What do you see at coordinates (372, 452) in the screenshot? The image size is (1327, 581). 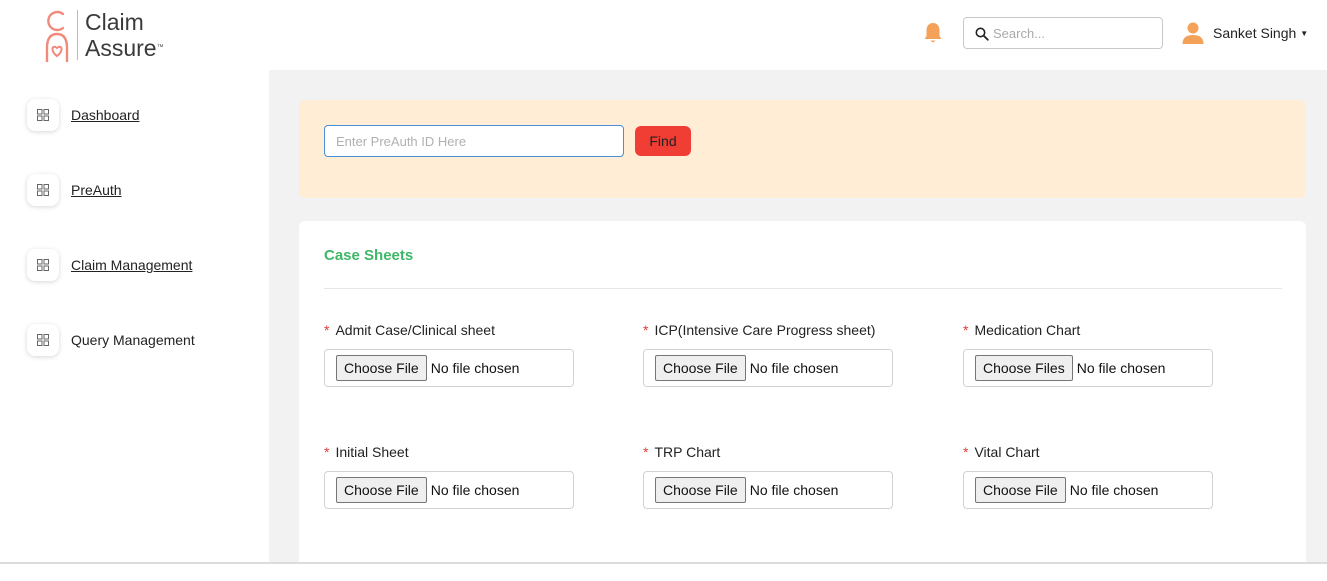 I see `field-label-text: Initial Sheet` at bounding box center [372, 452].